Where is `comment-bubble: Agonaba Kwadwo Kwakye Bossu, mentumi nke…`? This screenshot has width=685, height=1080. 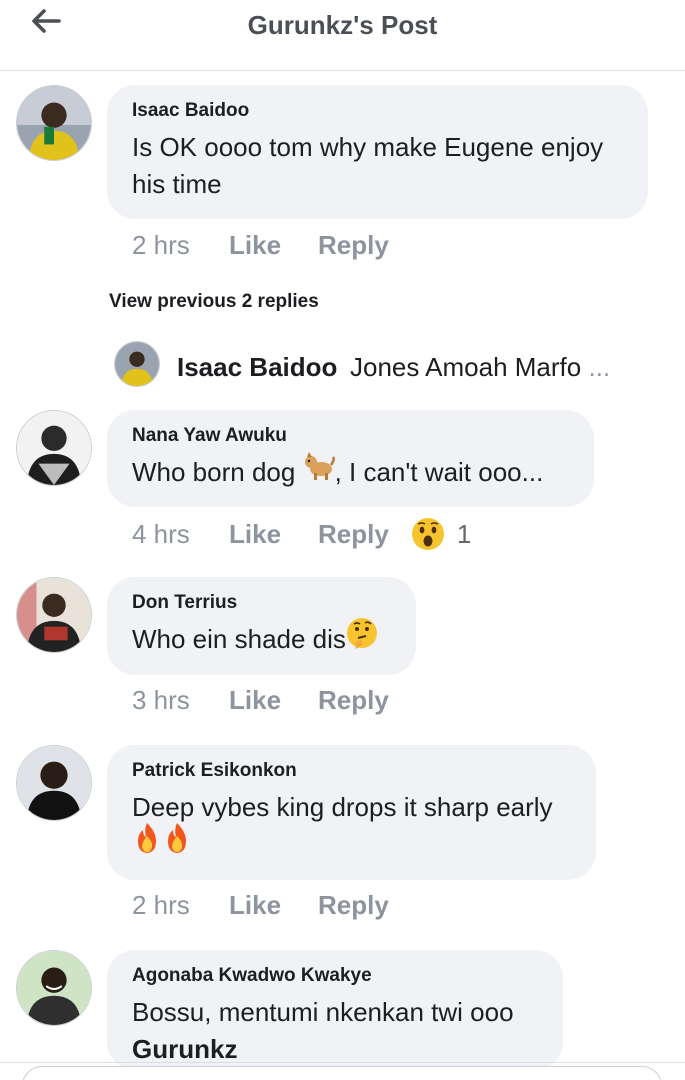
comment-bubble: Agonaba Kwadwo Kwakye Bossu, mentumi nke… is located at coordinates (335, 1010).